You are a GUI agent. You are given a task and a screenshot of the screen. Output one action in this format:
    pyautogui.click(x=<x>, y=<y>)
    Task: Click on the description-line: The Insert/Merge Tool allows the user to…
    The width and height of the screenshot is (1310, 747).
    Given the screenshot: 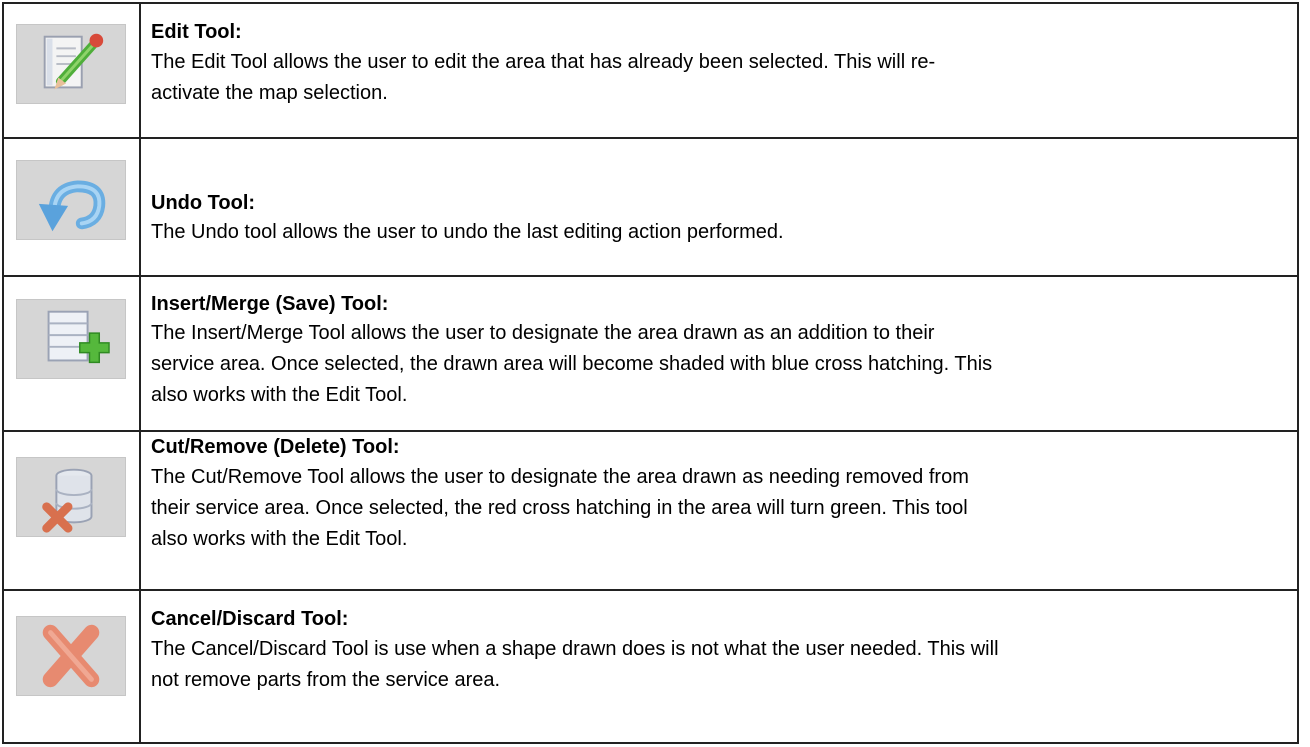 What is the action you would take?
    pyautogui.click(x=543, y=333)
    